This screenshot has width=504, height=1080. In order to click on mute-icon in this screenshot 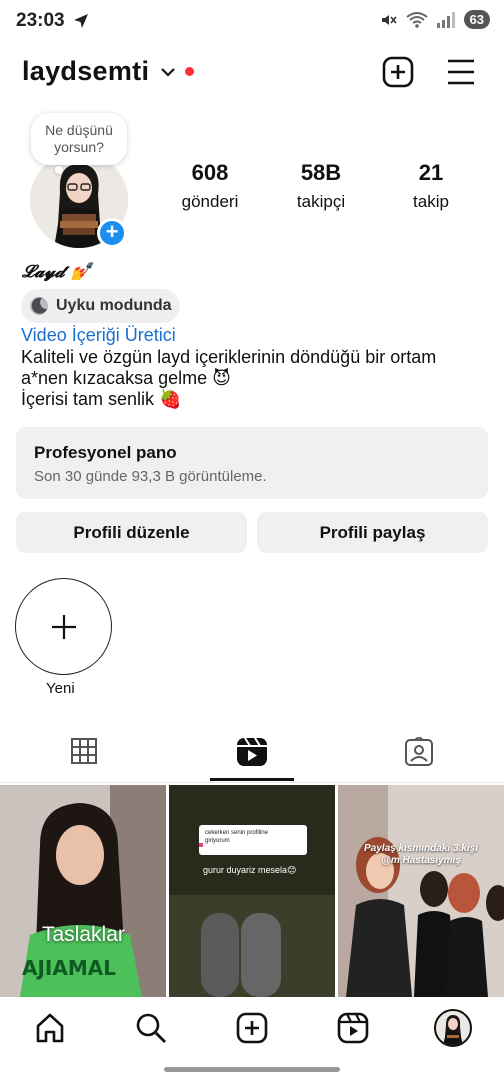, I will do `click(389, 19)`.